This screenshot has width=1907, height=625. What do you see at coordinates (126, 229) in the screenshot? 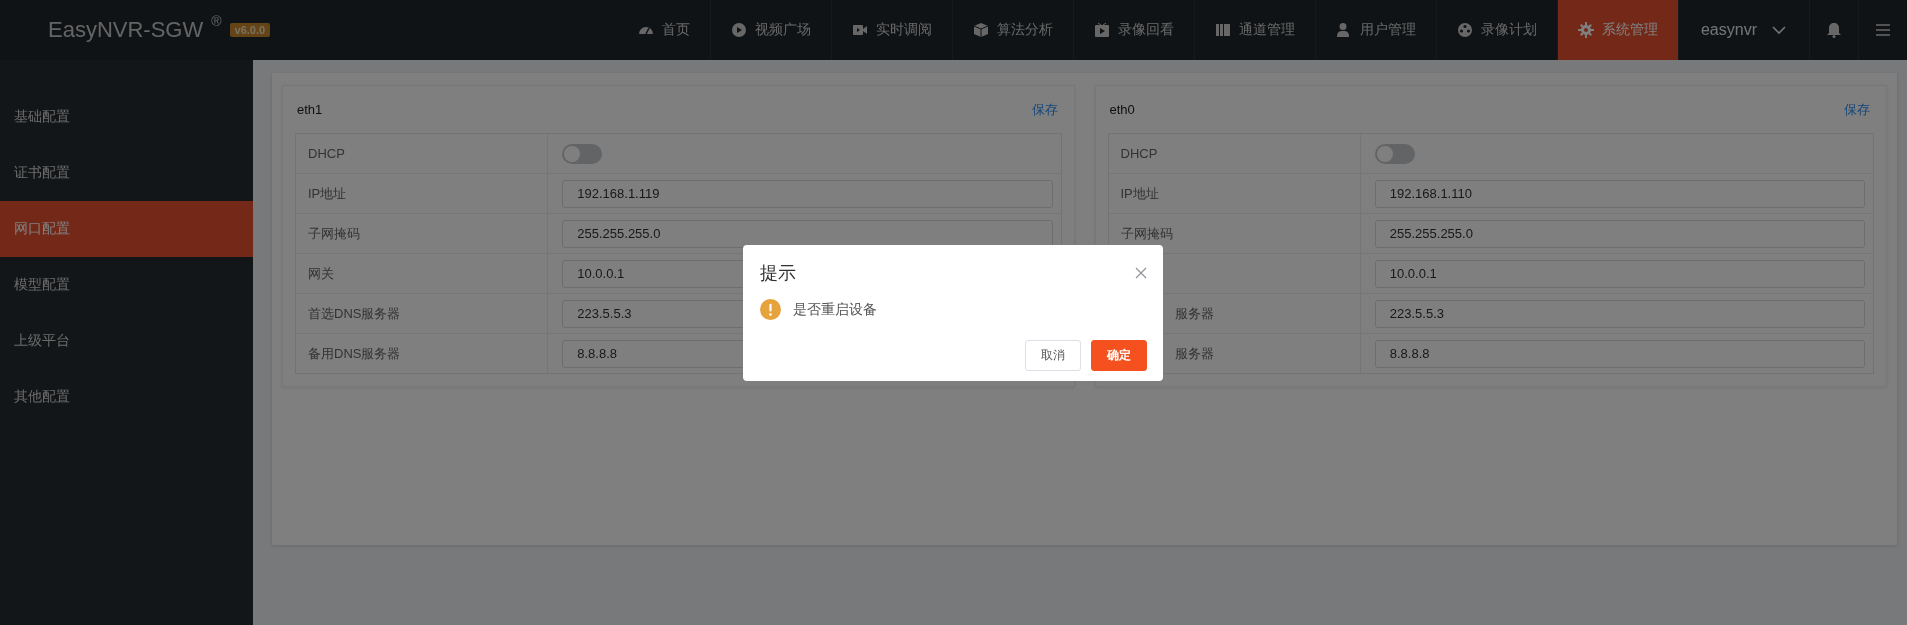
I see `sidebar-item: 网口配置` at bounding box center [126, 229].